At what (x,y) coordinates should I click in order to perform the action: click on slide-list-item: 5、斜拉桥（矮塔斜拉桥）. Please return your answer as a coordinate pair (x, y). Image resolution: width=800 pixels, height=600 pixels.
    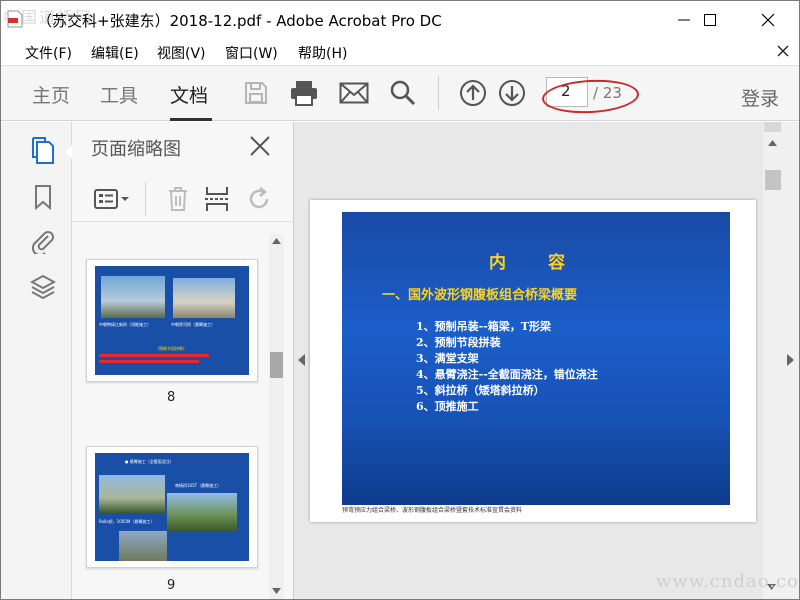
    Looking at the image, I should click on (480, 390).